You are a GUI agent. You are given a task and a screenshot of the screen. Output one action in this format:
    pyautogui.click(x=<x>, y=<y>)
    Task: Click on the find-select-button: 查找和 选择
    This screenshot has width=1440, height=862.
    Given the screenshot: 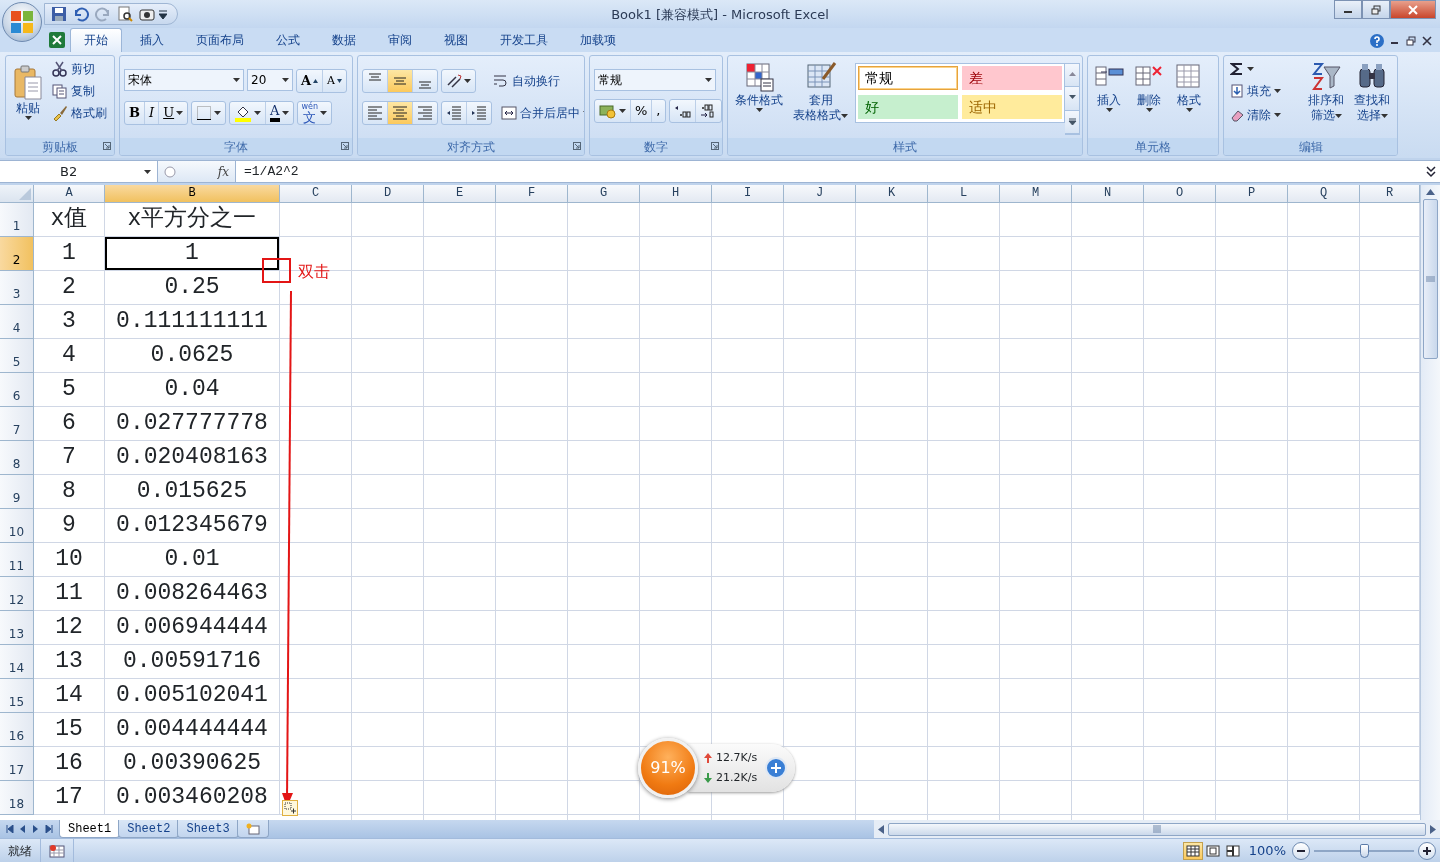 What is the action you would take?
    pyautogui.click(x=1372, y=97)
    